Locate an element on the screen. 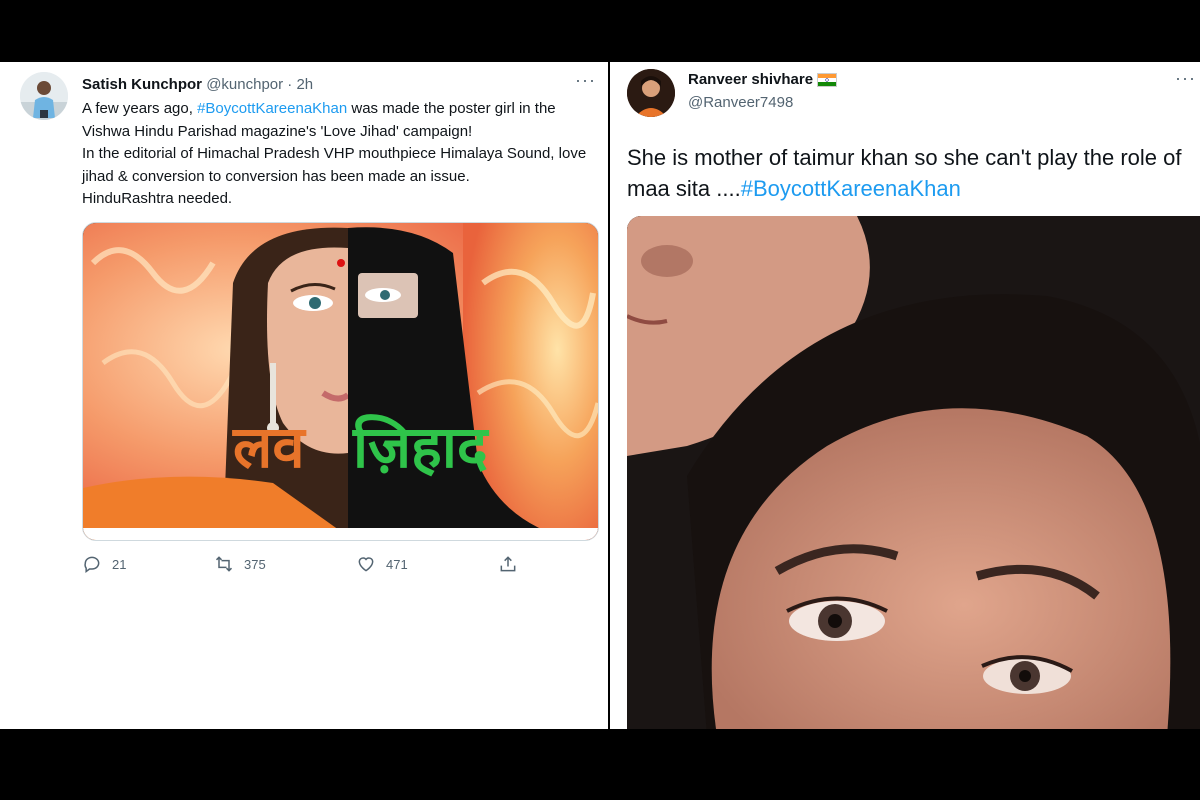 The image size is (1200, 800). tweet-text-prefix: A few years ago, is located at coordinates (140, 108).